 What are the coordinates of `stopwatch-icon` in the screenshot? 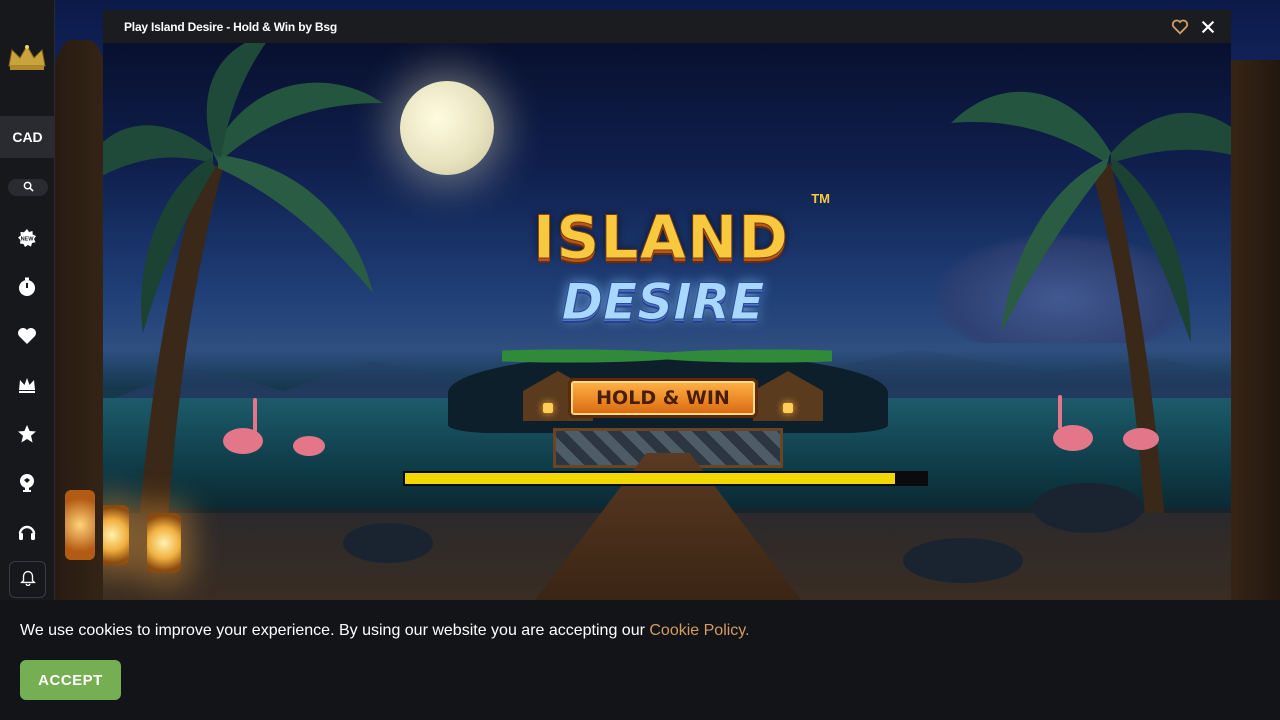 It's located at (27, 289).